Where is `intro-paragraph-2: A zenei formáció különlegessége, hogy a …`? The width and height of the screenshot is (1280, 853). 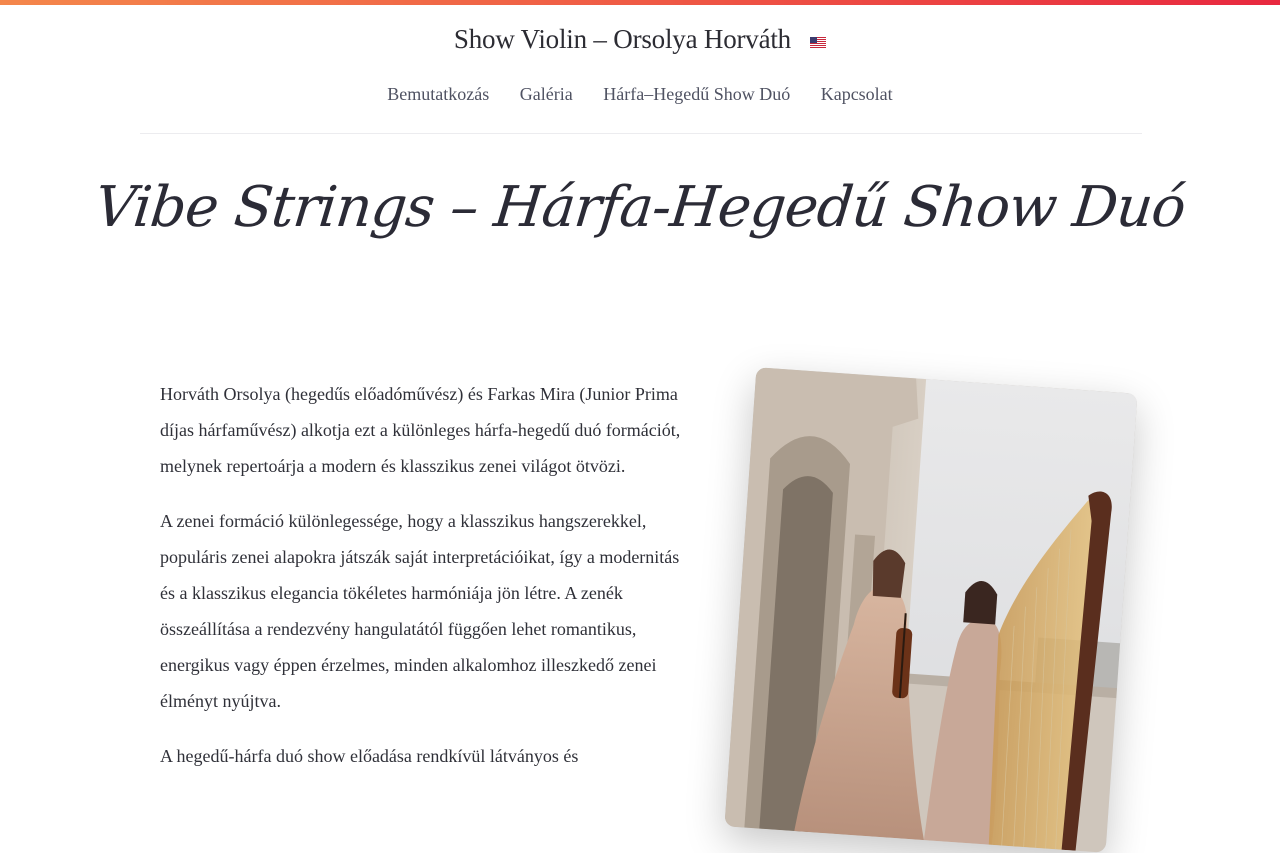 intro-paragraph-2: A zenei formáció különlegessége, hogy a … is located at coordinates (420, 611).